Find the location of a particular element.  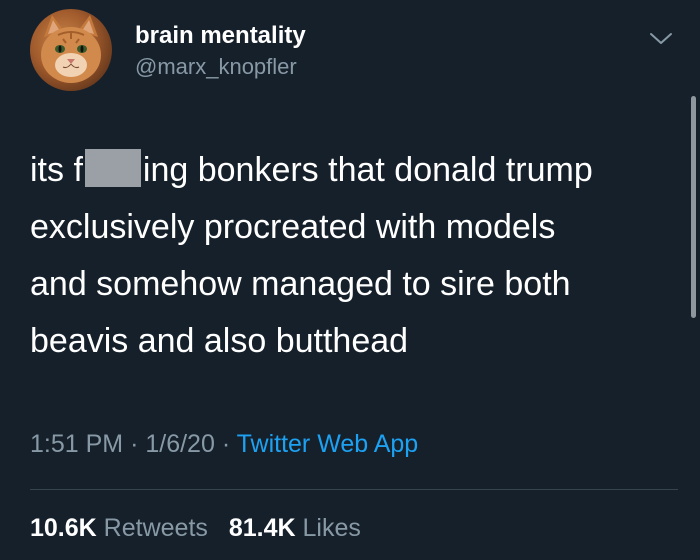

user-handle: @marx_knopfler is located at coordinates (216, 67).